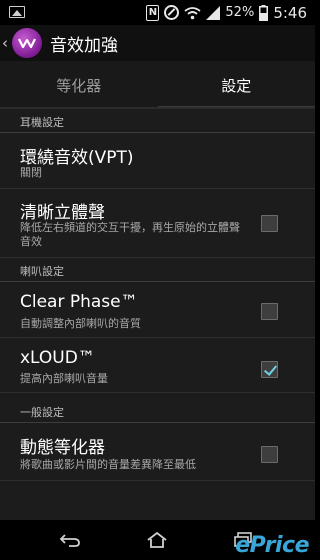  What do you see at coordinates (213, 13) in the screenshot?
I see `signal-icon` at bounding box center [213, 13].